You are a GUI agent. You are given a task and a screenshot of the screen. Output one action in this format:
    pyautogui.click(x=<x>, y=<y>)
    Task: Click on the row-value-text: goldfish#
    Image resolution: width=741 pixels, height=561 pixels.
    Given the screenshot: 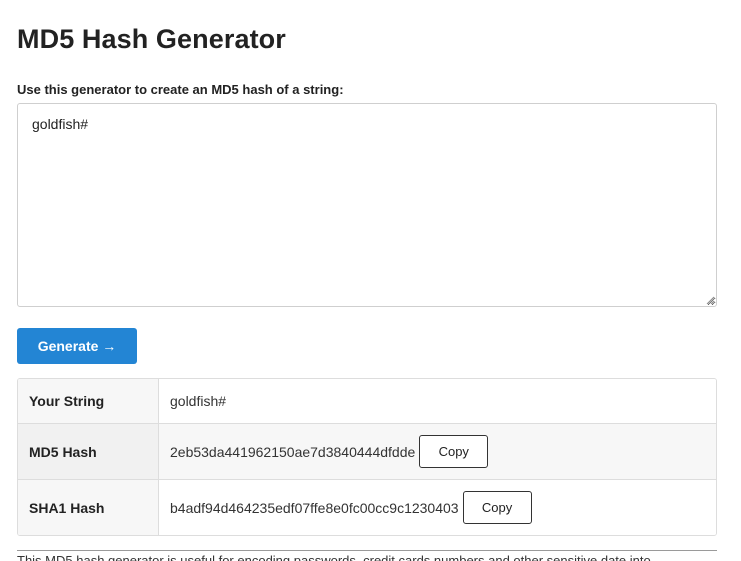 What is the action you would take?
    pyautogui.click(x=198, y=401)
    